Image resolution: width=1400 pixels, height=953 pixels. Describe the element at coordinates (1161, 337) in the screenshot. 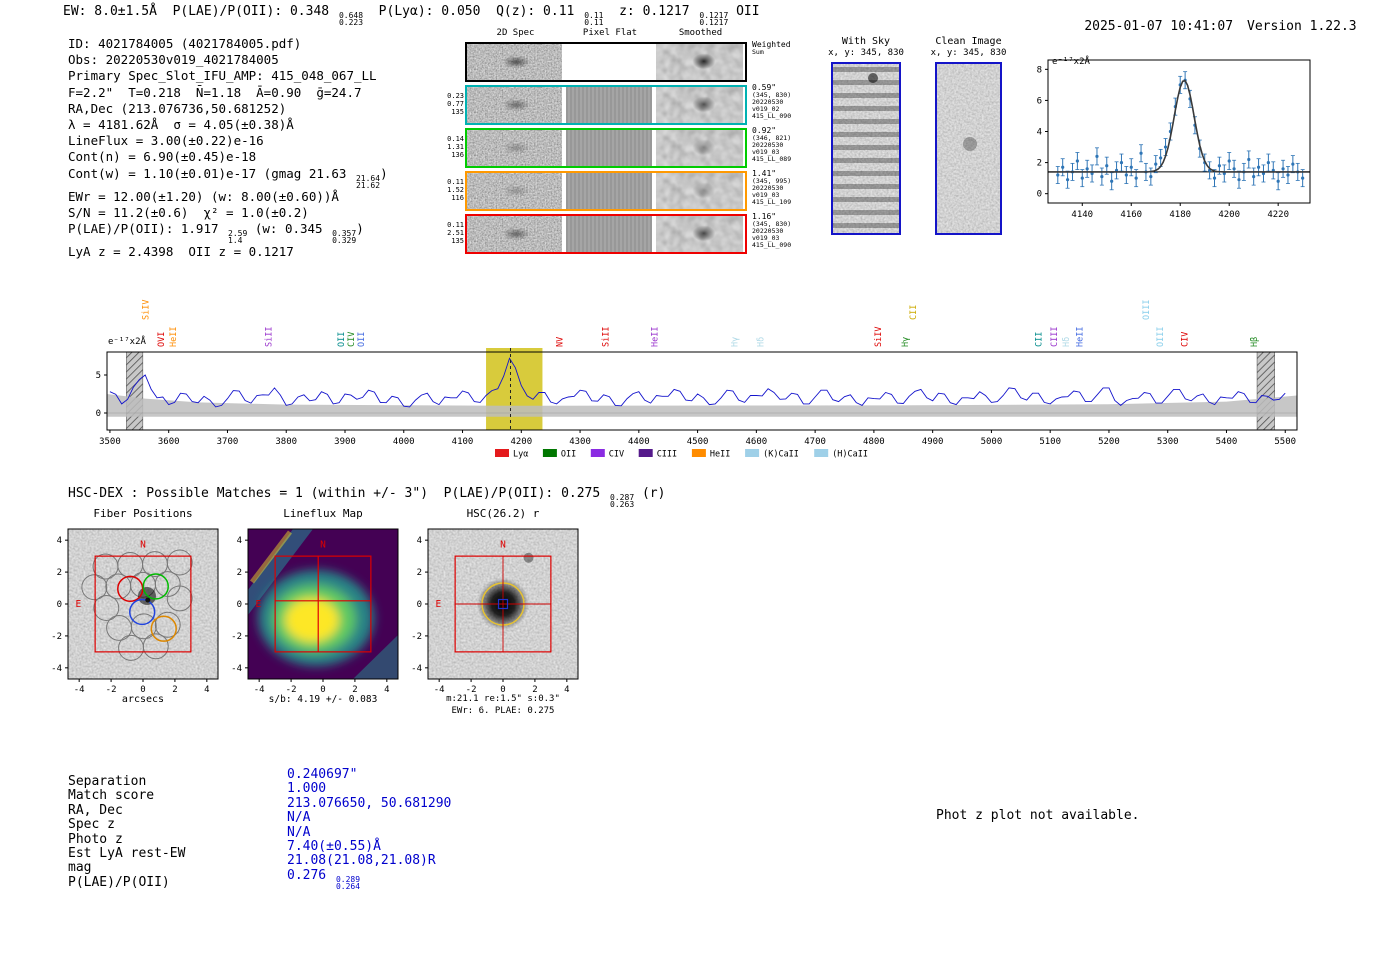

I see `emission-line-label: OIII` at that location.